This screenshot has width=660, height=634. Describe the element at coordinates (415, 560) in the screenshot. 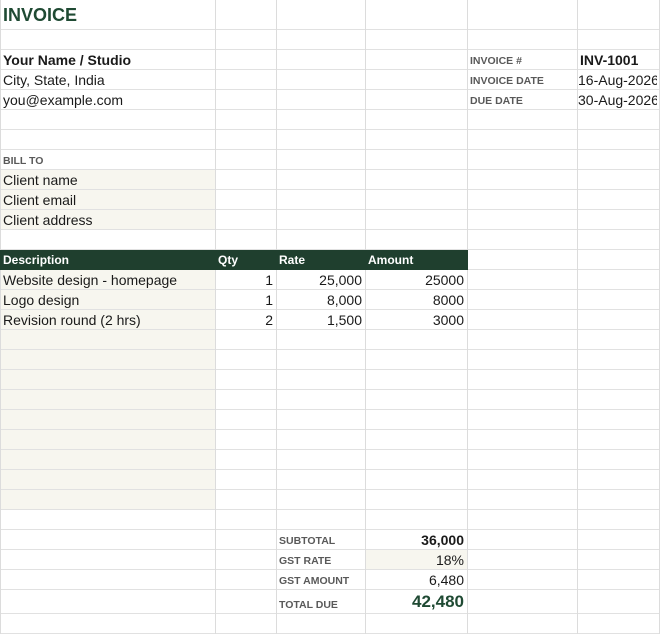

I see `gst-rate-value: 18%` at that location.